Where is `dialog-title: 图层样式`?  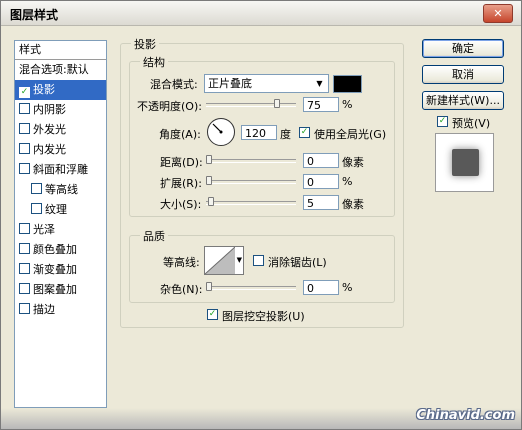 dialog-title: 图层样式 is located at coordinates (34, 15).